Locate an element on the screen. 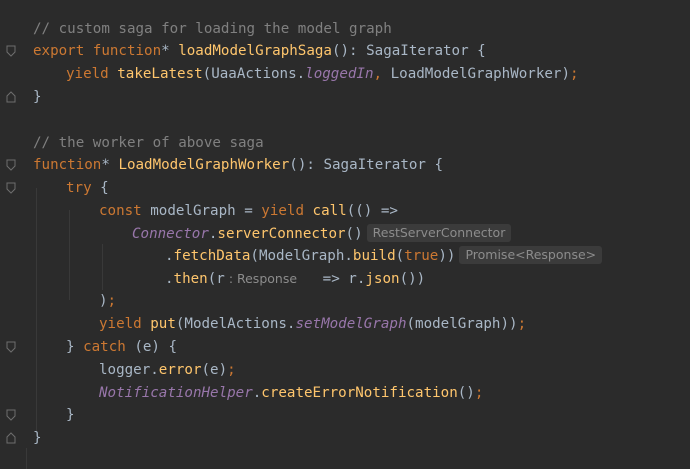  code-line: .then(r: Response => r.json()) is located at coordinates (295, 279).